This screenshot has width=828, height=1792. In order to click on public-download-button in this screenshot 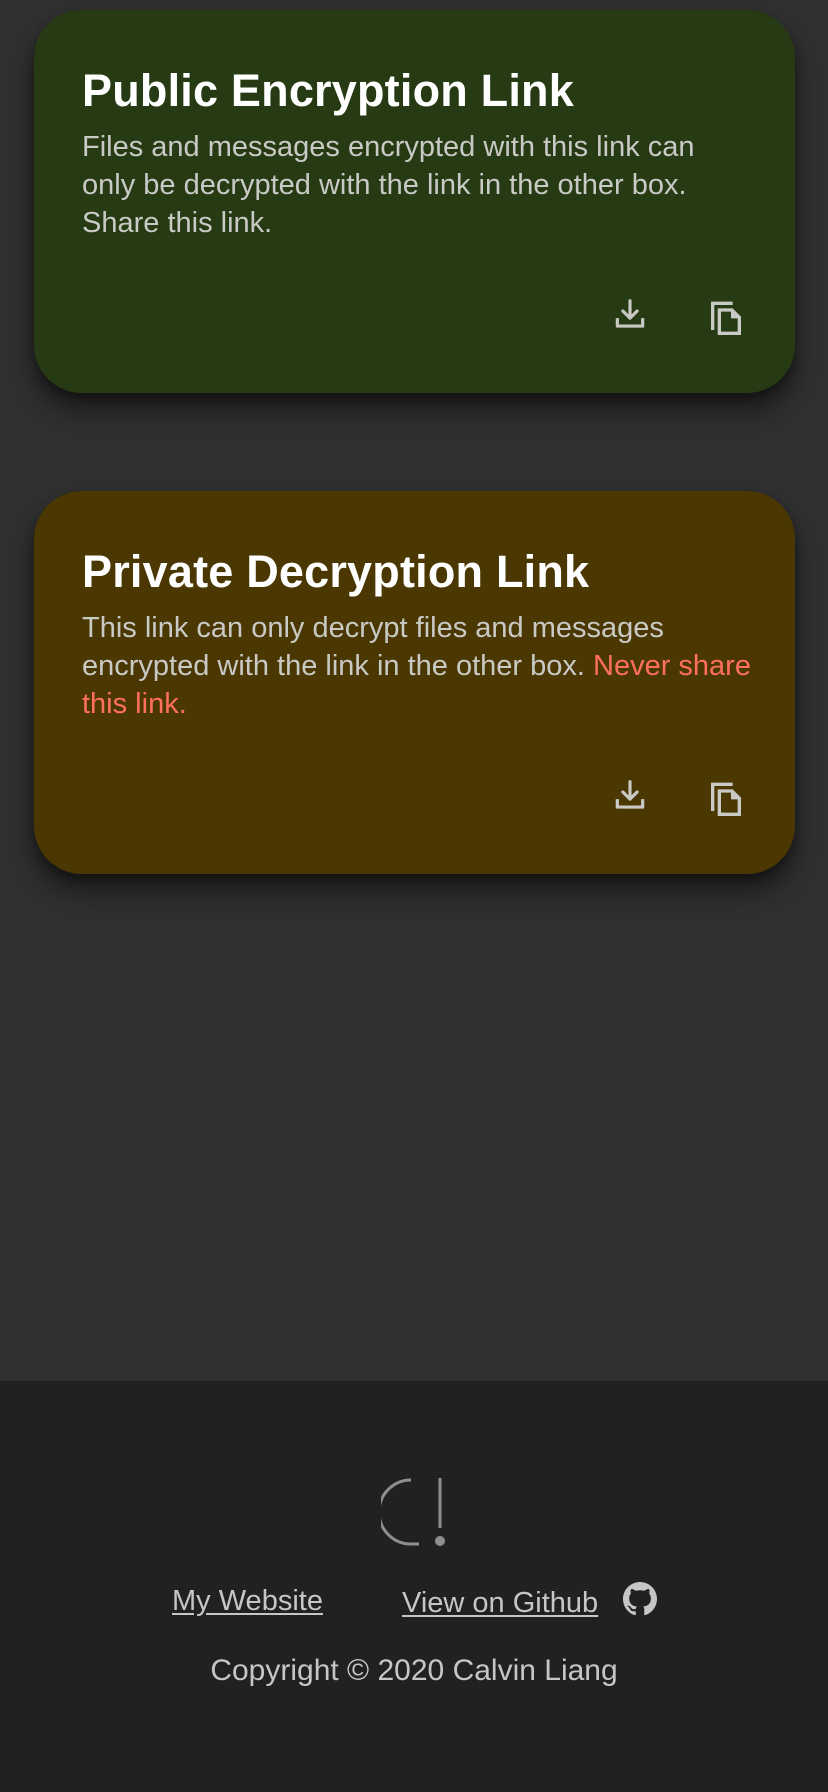, I will do `click(630, 315)`.